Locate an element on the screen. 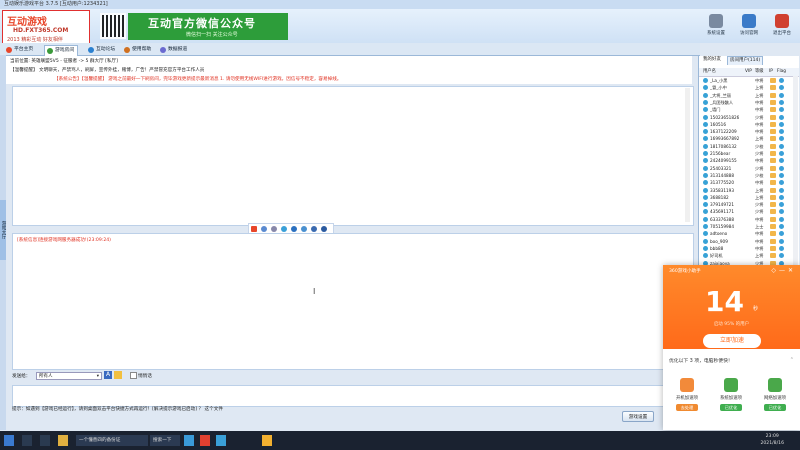 This screenshot has height=450, width=800. user-row: 1817086132 少校 is located at coordinates (747, 146).